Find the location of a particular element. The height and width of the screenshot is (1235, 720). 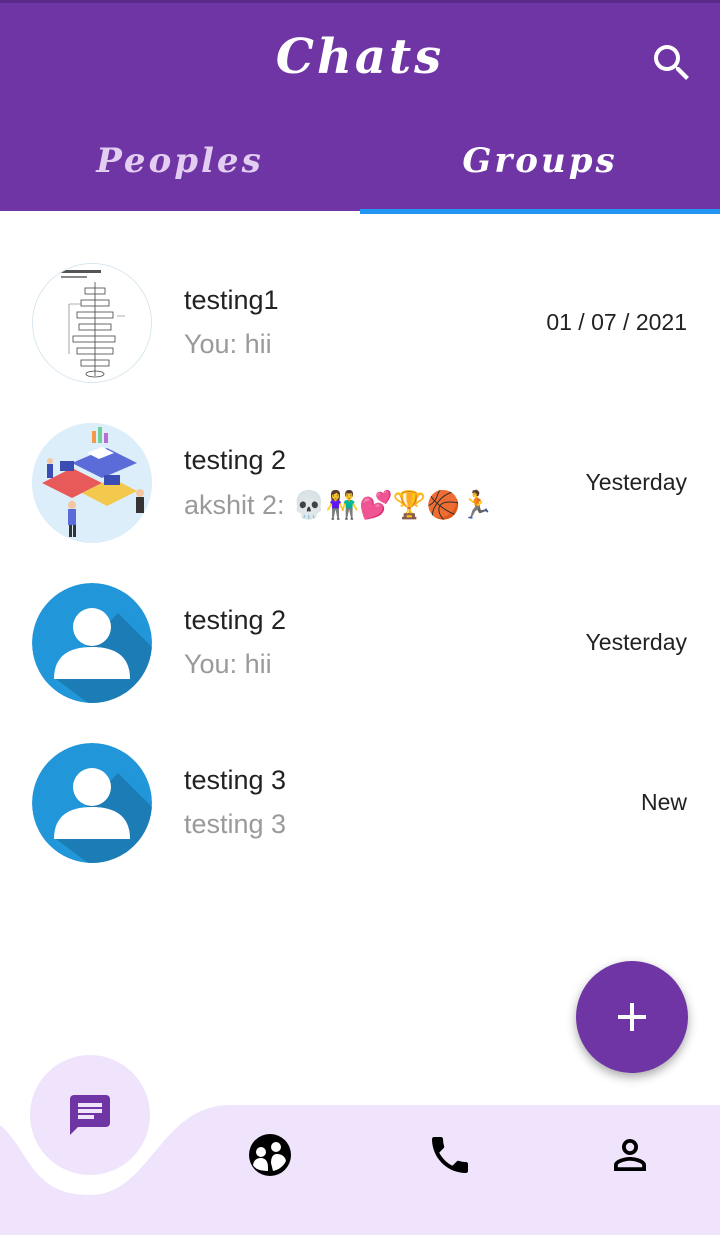

chat-date: 01 / 07 / 2021 is located at coordinates (616, 322).